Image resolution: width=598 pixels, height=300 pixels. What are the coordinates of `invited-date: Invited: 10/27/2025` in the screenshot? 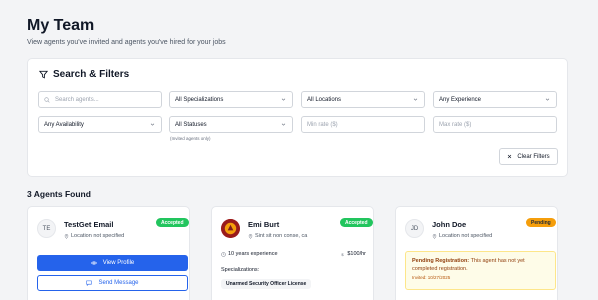 It's located at (431, 277).